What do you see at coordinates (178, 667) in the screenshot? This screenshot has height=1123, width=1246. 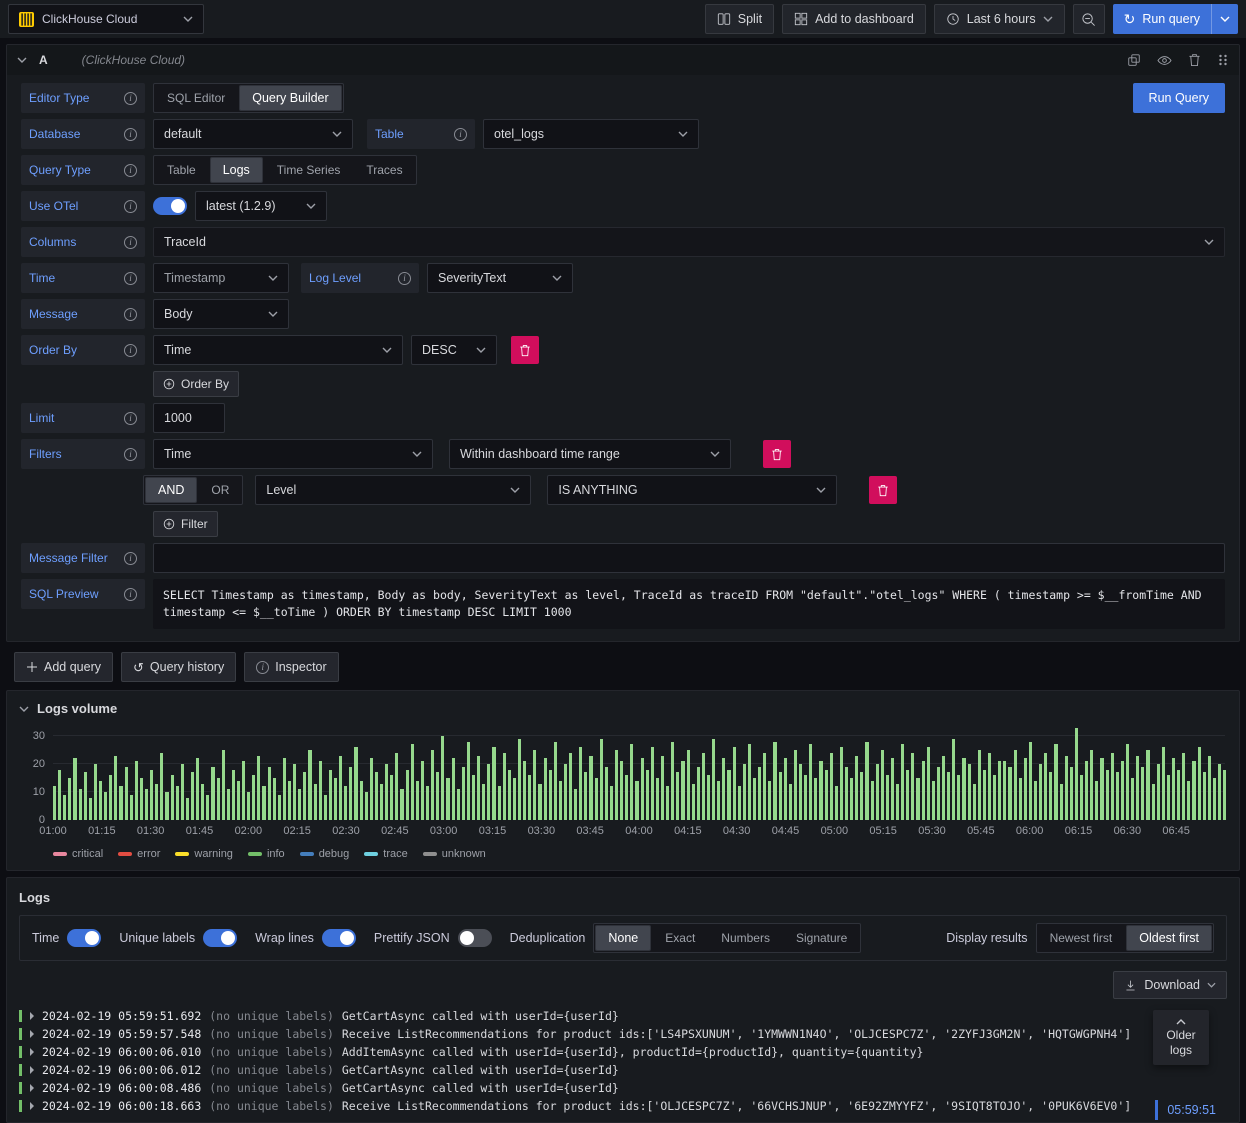 I see `query-history-button: ↺ Query history` at bounding box center [178, 667].